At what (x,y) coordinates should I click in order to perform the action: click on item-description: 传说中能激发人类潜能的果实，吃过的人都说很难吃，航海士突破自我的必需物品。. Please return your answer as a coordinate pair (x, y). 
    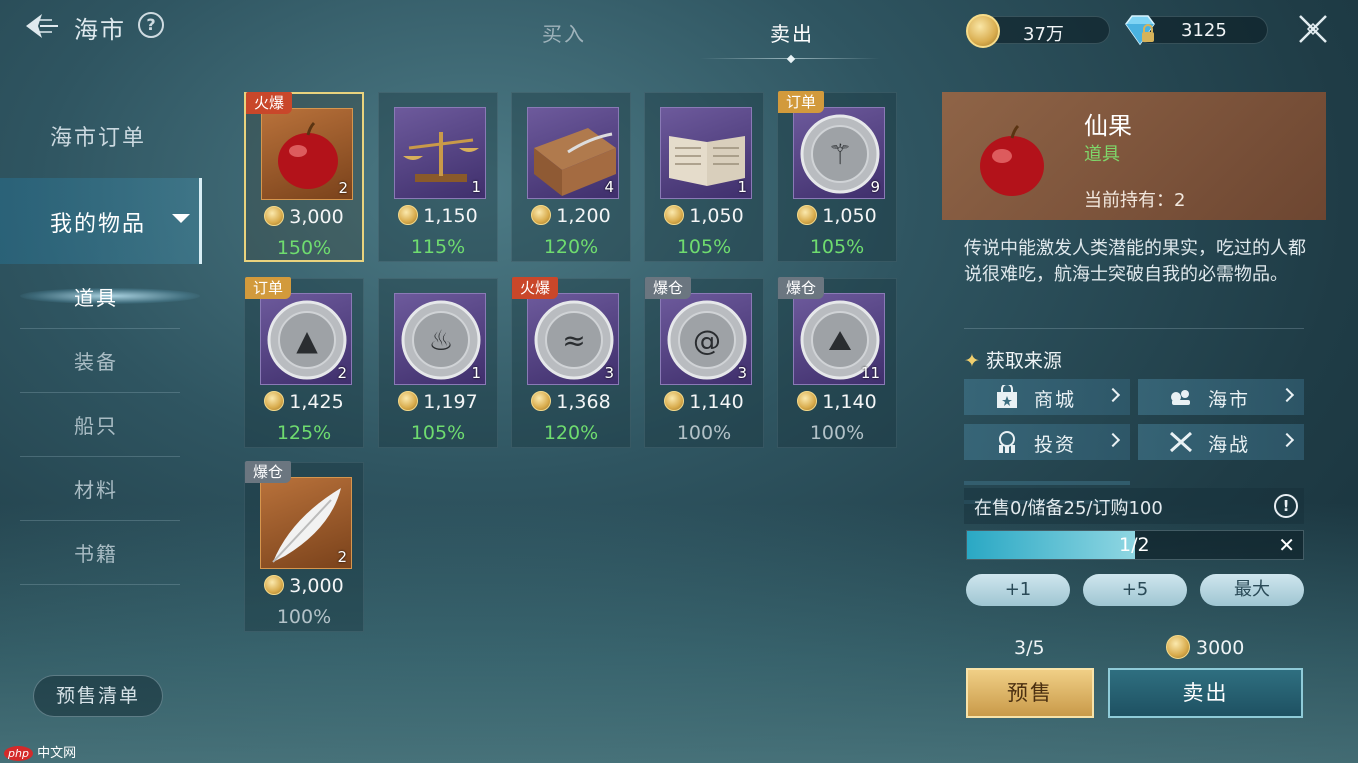
    Looking at the image, I should click on (1135, 261).